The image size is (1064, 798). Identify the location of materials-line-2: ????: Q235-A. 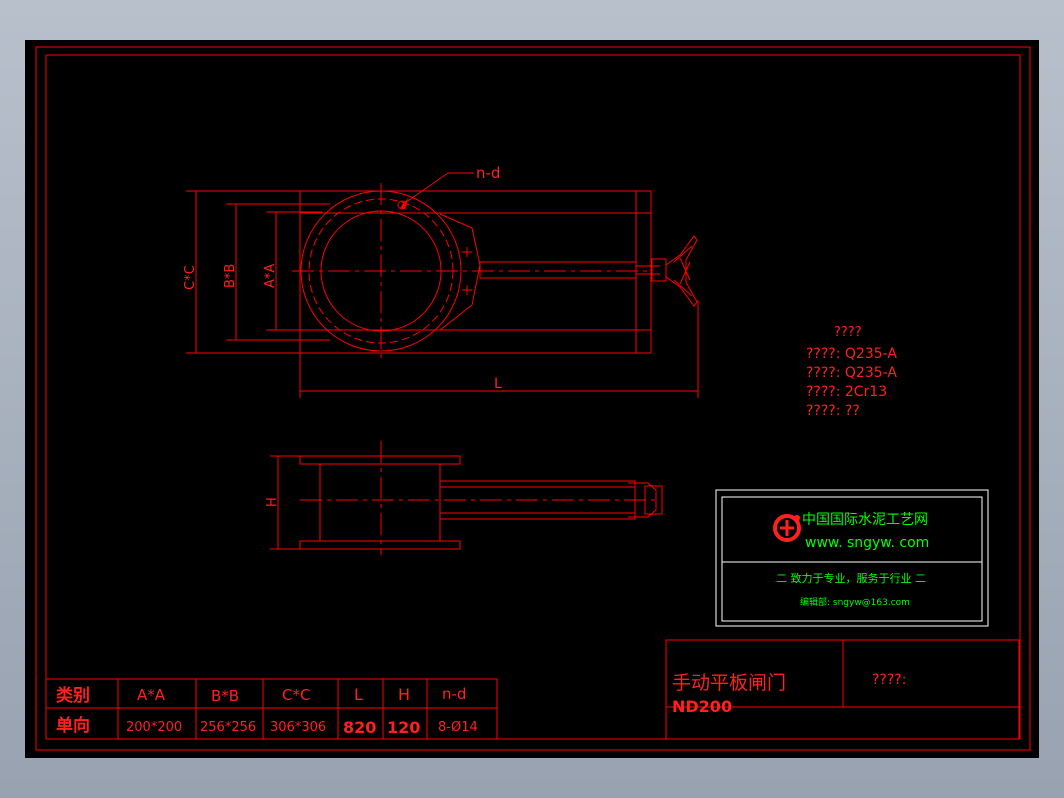
(851, 373).